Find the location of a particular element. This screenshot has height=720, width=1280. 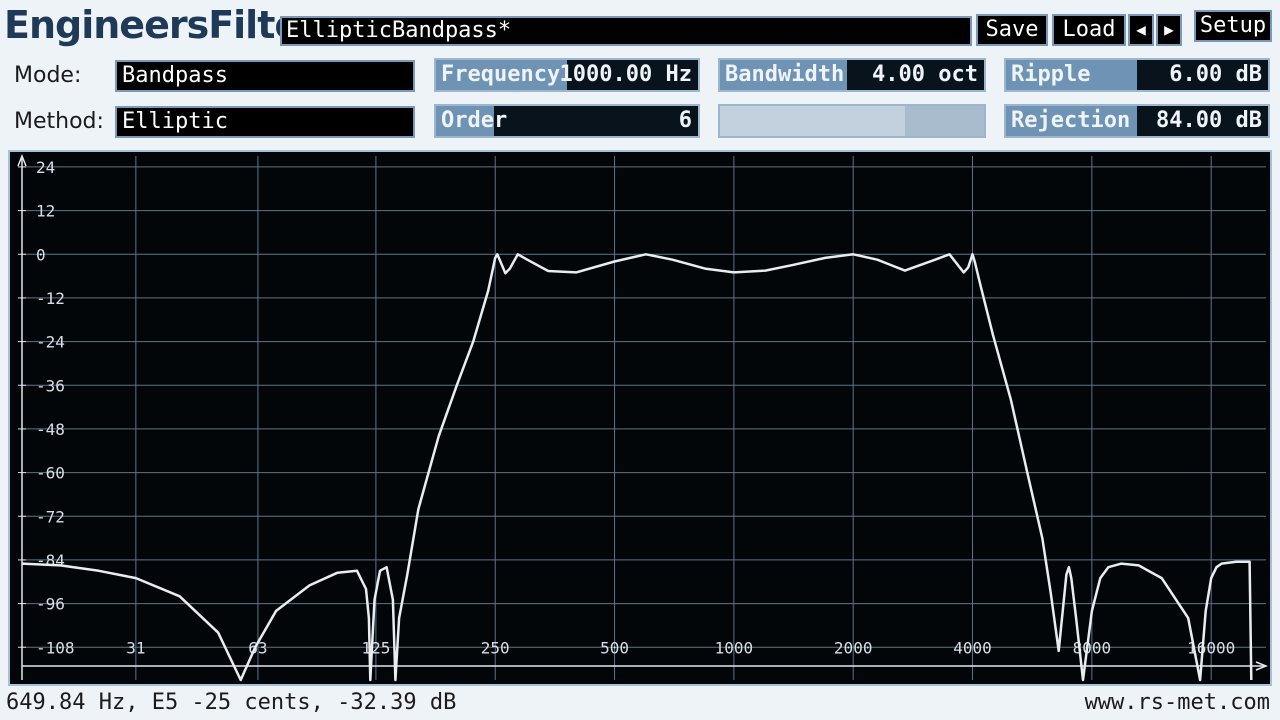

frequency-slider: Frequency 1000.00 Hz is located at coordinates (567, 75).